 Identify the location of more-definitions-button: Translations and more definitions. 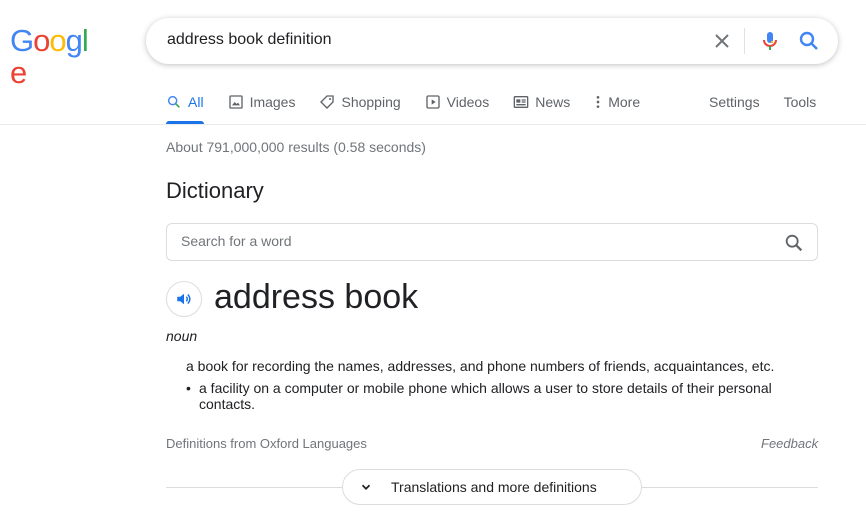
(492, 487).